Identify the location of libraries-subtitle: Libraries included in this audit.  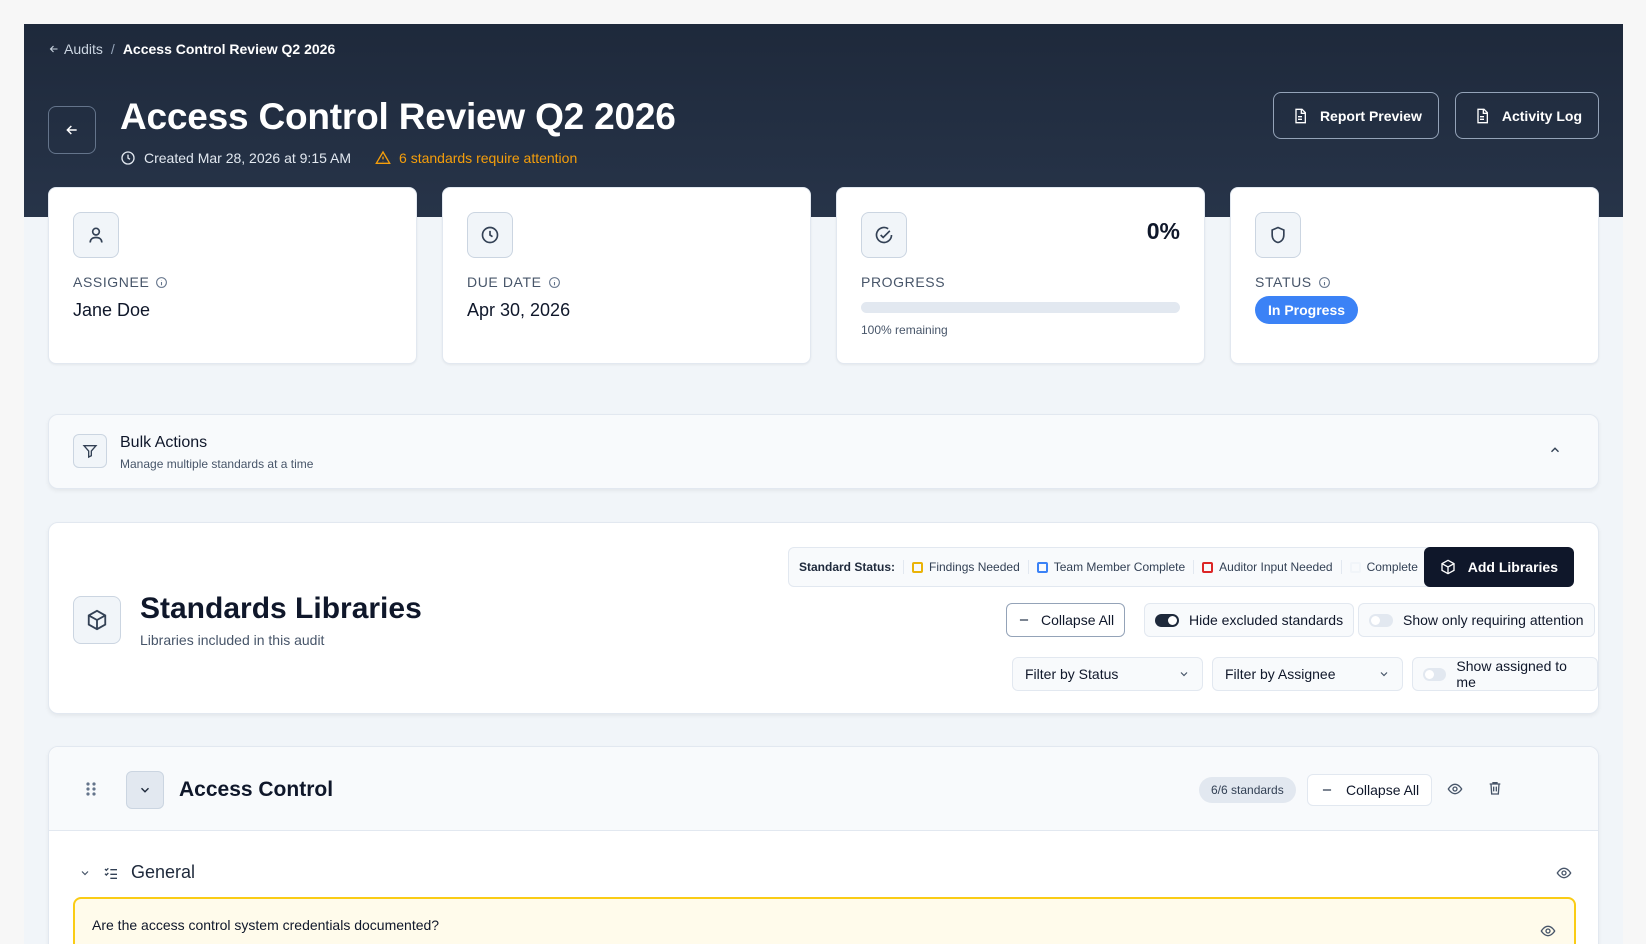
(232, 640).